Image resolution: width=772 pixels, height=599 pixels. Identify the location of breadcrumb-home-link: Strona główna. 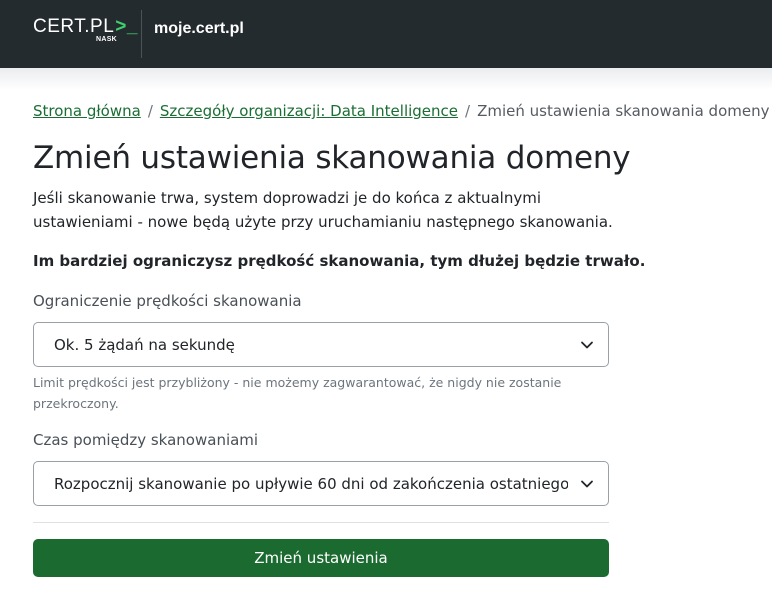
(87, 111).